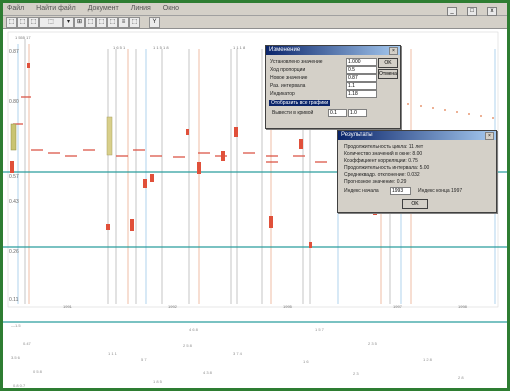 Image resolution: width=510 pixels, height=391 pixels. Describe the element at coordinates (208, 372) in the screenshot. I see `svg-text: 4 3 8` at that location.